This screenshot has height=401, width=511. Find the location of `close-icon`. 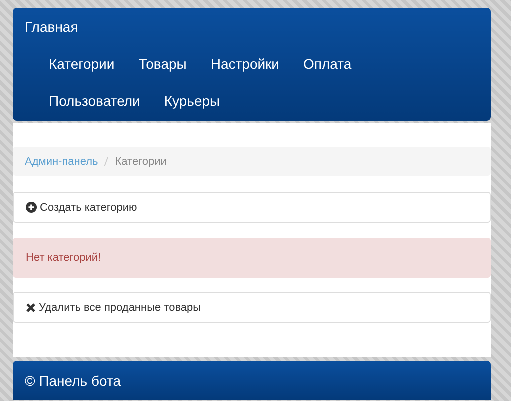

close-icon is located at coordinates (31, 307).